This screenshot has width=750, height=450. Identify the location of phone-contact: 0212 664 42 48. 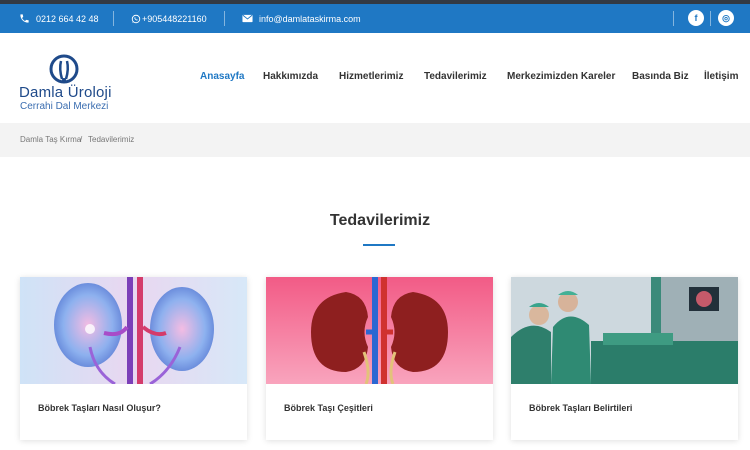
(59, 18).